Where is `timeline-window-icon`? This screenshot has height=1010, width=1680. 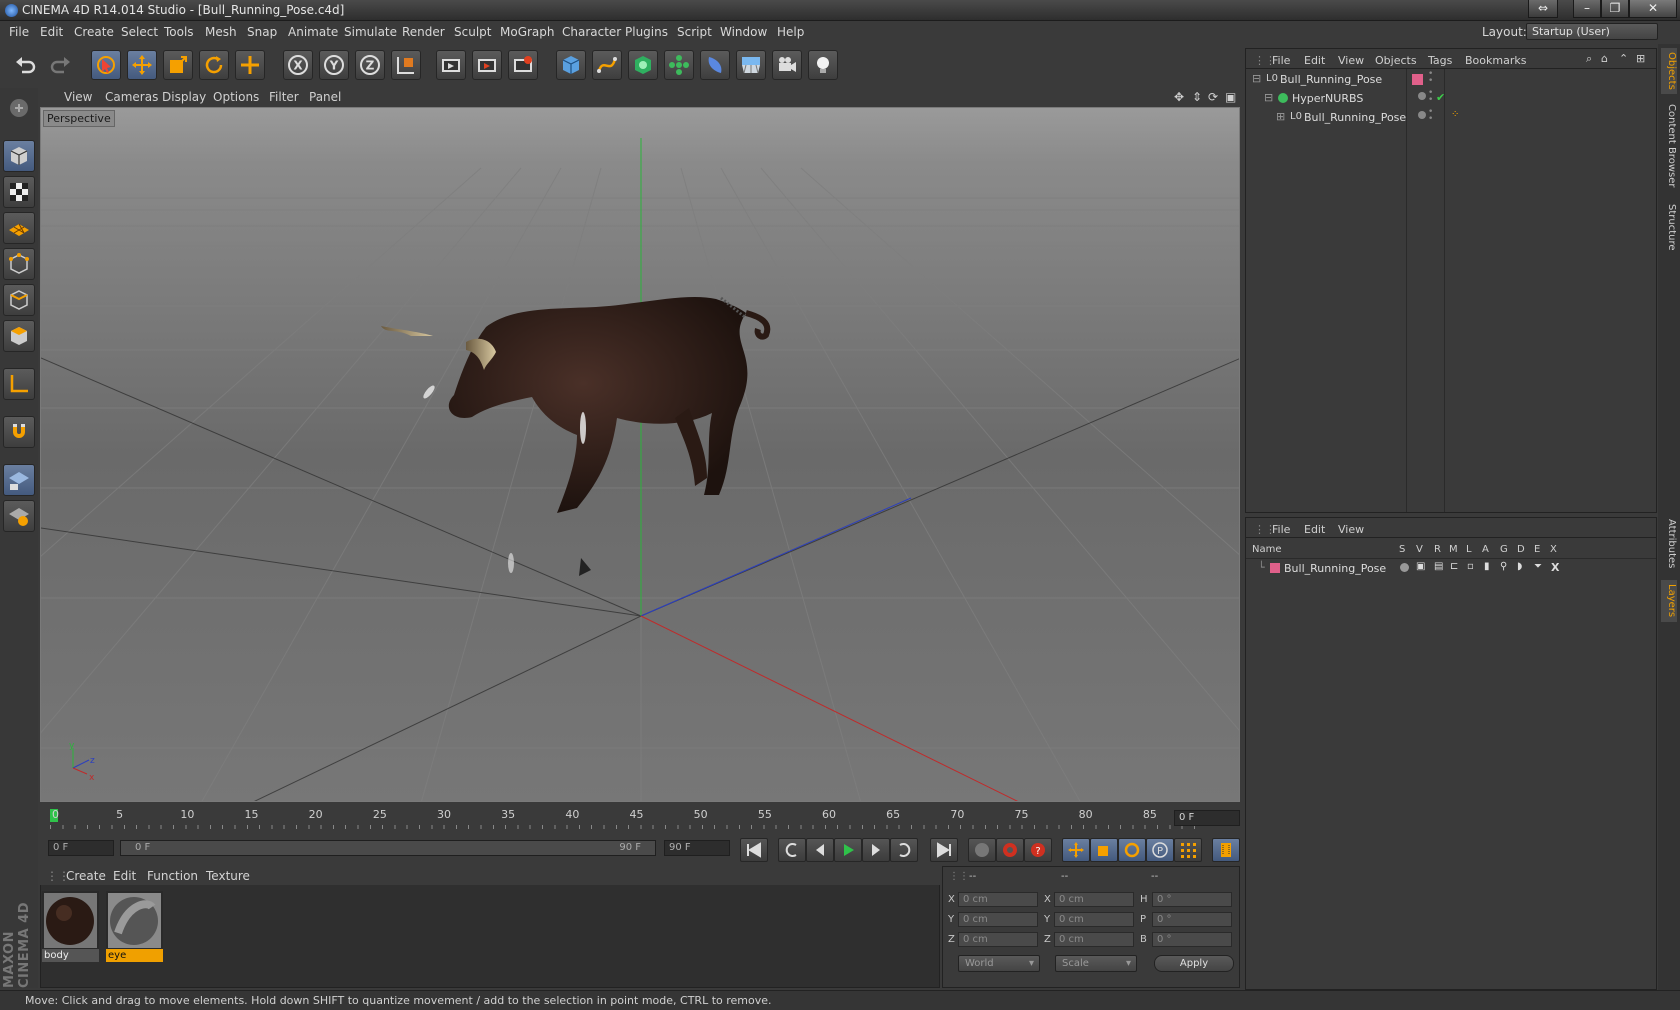
timeline-window-icon is located at coordinates (1226, 850).